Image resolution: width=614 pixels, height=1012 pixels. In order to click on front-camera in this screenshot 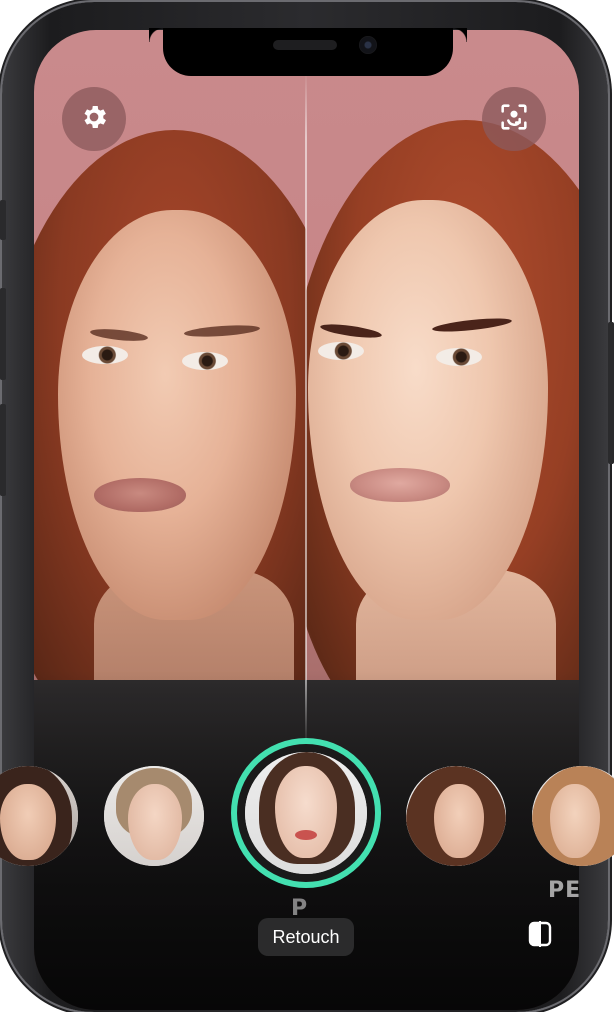, I will do `click(368, 45)`.